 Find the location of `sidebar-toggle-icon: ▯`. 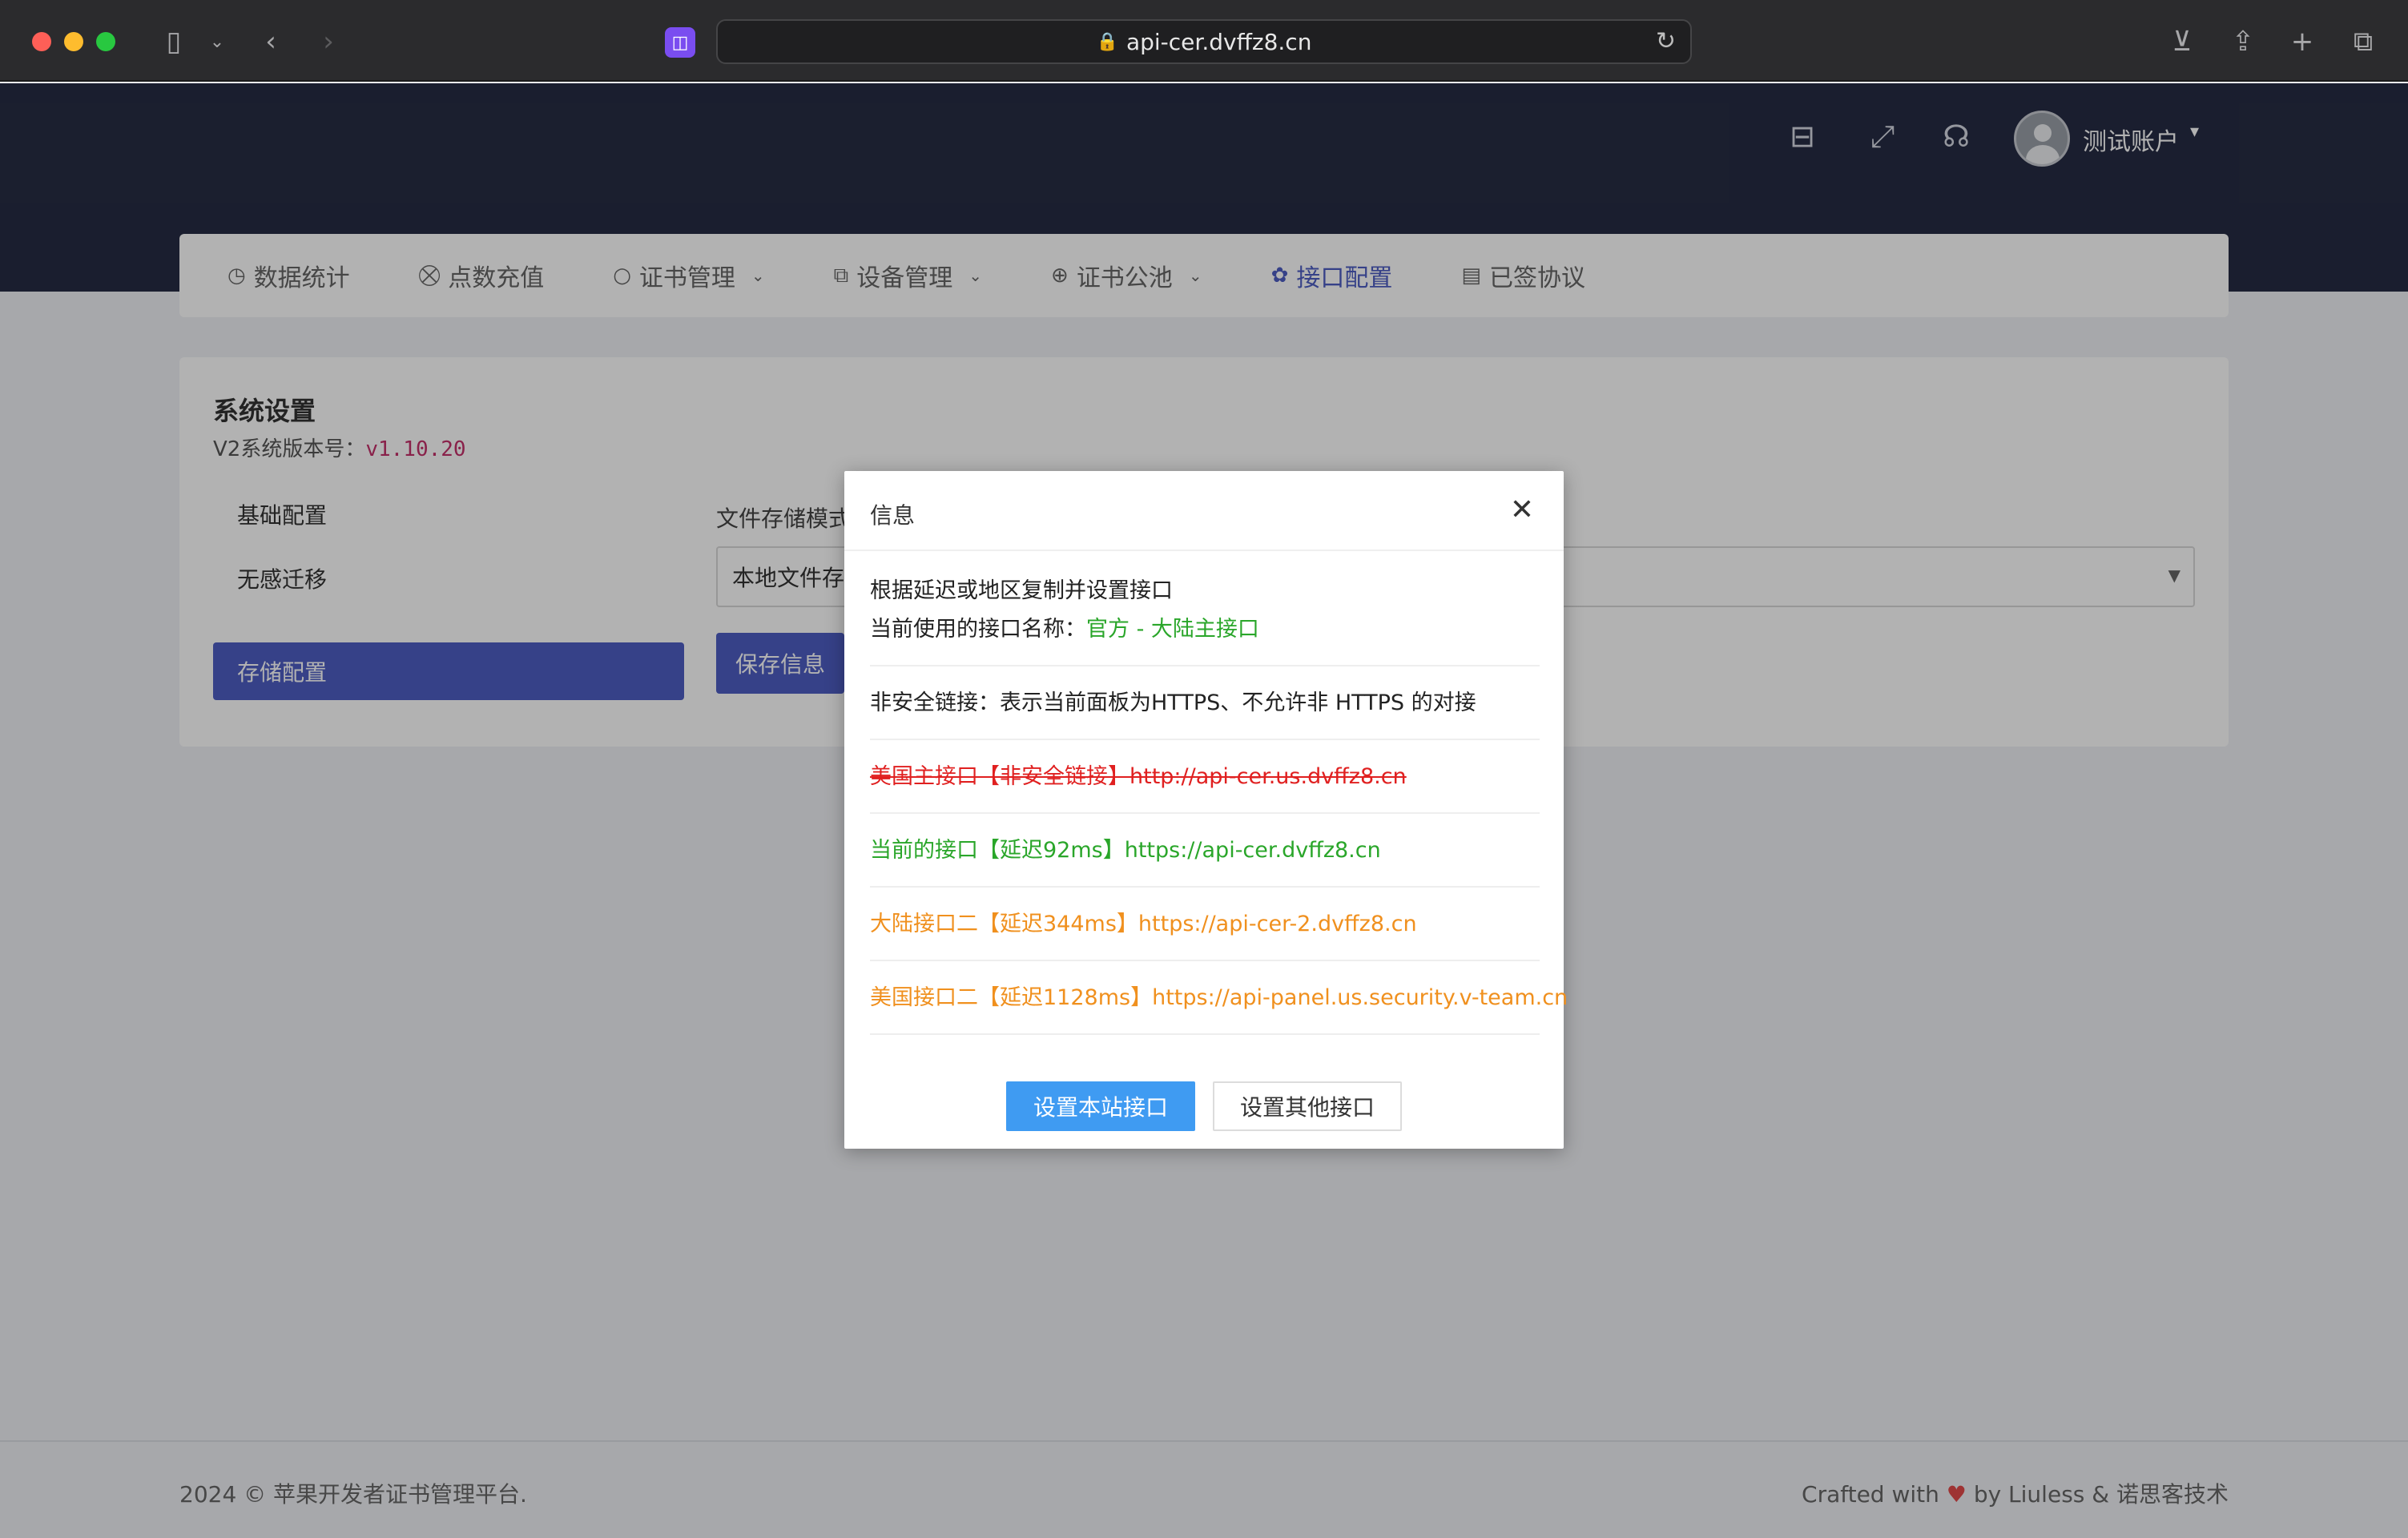

sidebar-toggle-icon: ▯ is located at coordinates (174, 41).